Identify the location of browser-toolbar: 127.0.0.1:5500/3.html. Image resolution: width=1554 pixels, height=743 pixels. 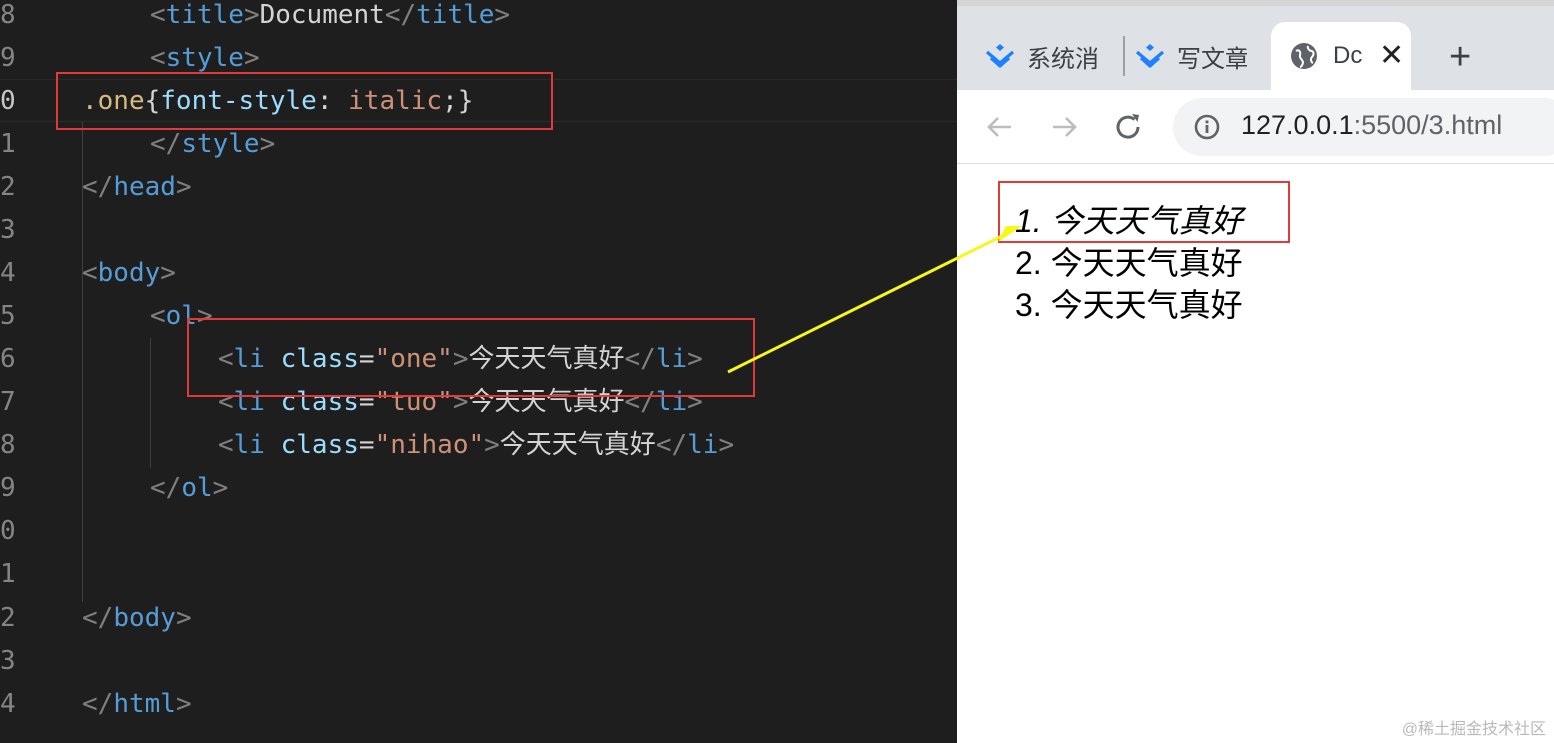
(1255, 127).